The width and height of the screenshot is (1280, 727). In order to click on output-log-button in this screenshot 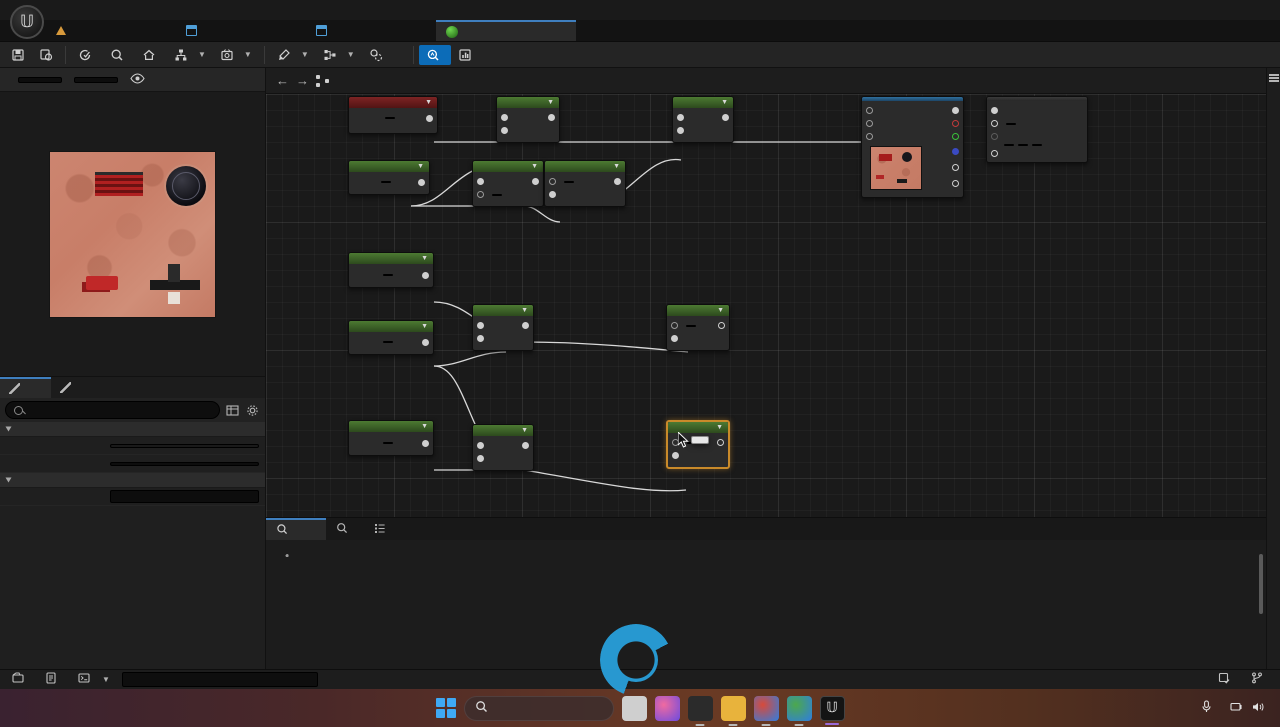, I will do `click(53, 679)`.